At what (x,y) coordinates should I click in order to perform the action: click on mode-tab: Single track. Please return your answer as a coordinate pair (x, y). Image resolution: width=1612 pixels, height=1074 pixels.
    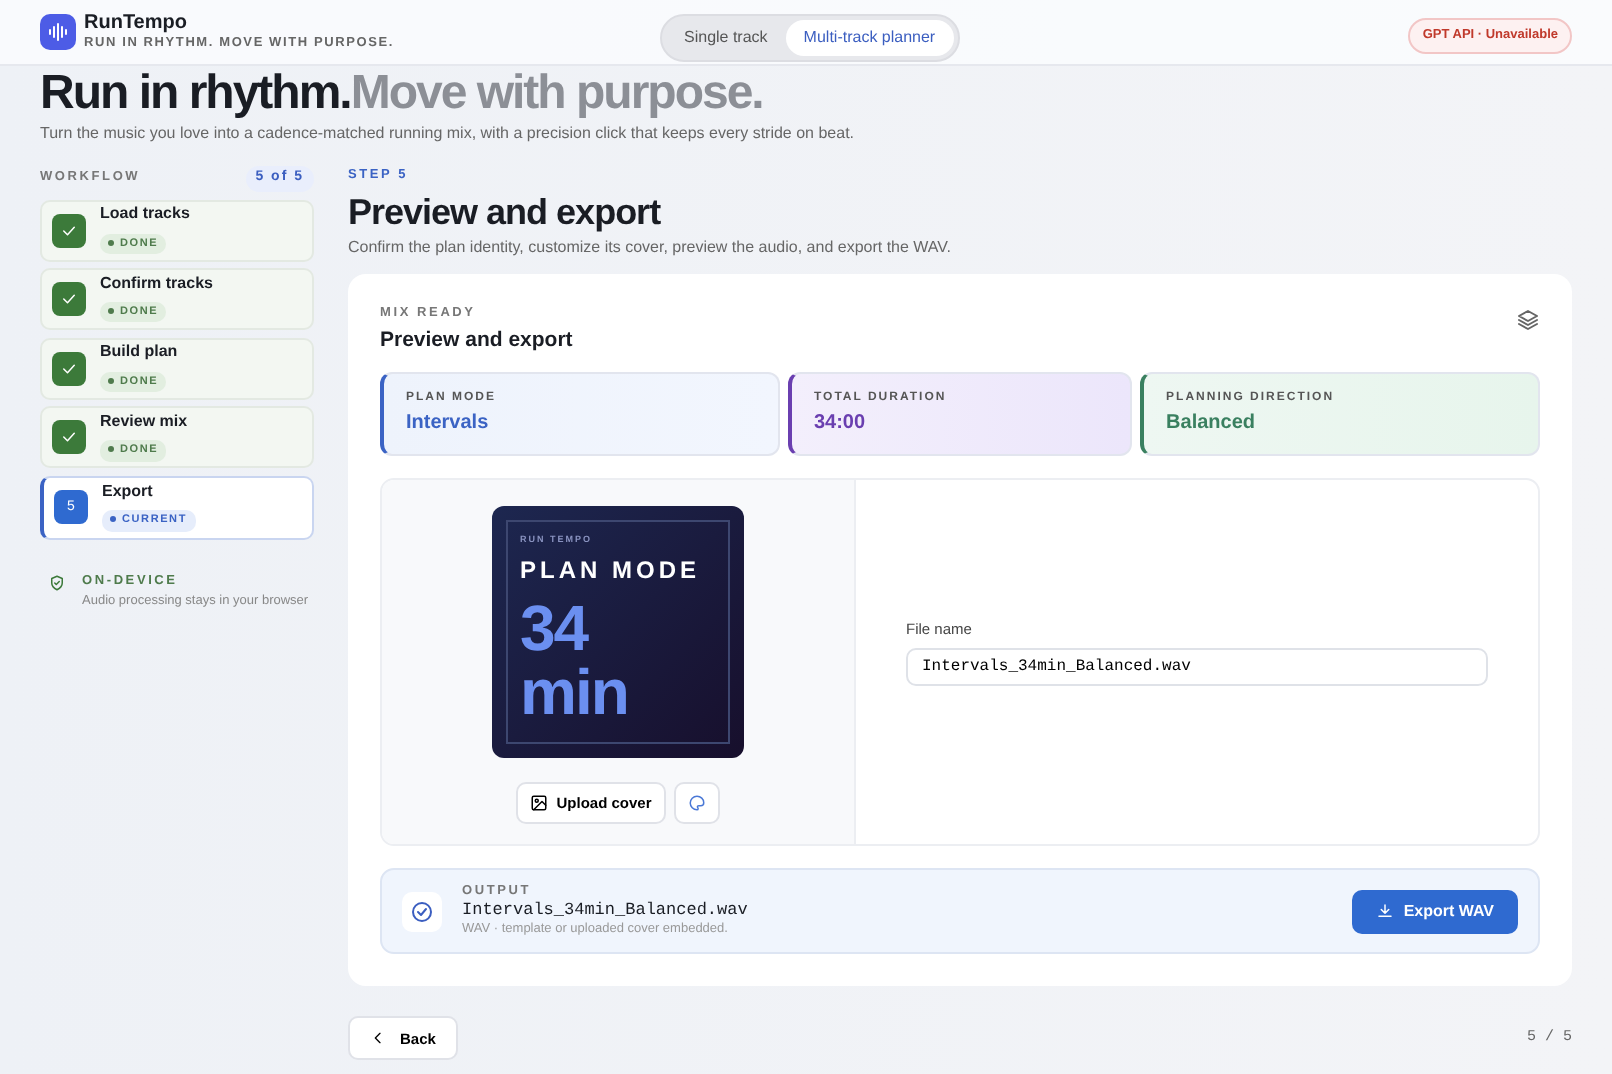
    Looking at the image, I should click on (726, 38).